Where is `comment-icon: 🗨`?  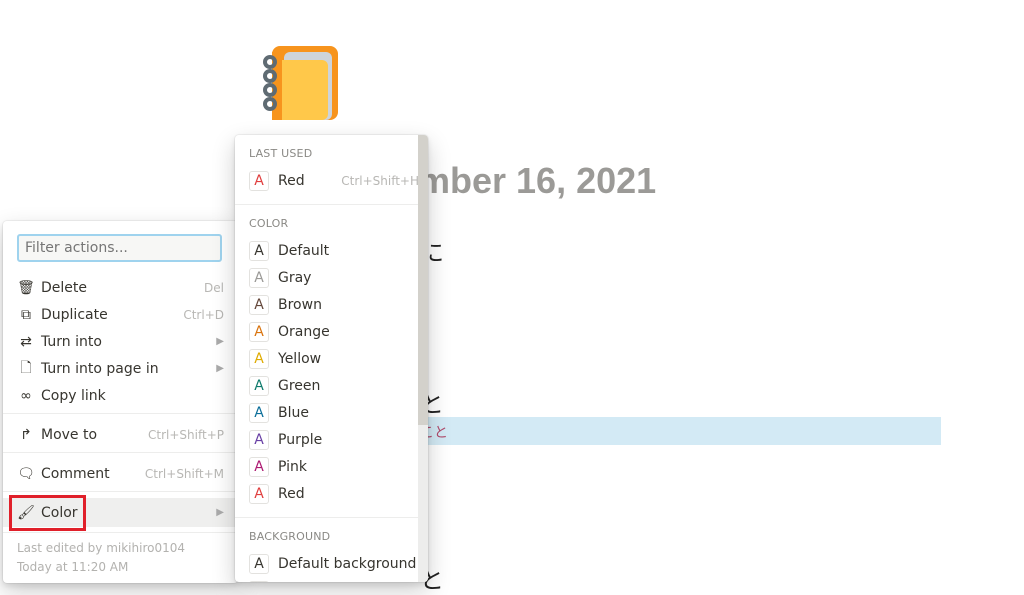 comment-icon: 🗨 is located at coordinates (26, 473).